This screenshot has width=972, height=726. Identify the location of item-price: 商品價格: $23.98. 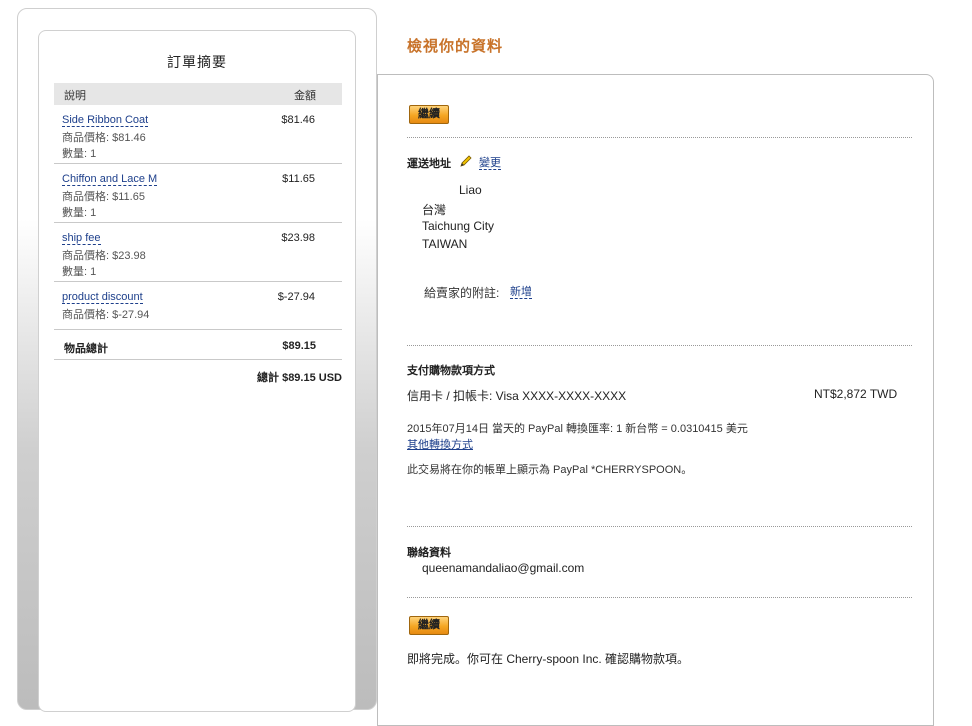
(104, 256).